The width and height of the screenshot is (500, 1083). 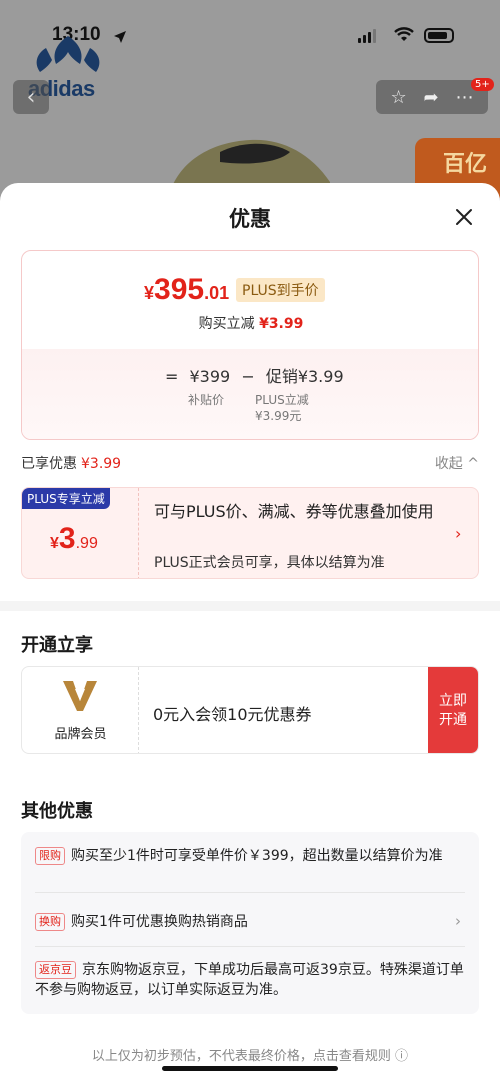 I want to click on instant-cut-line: 购买立减 ¥3.99, so click(x=250, y=323).